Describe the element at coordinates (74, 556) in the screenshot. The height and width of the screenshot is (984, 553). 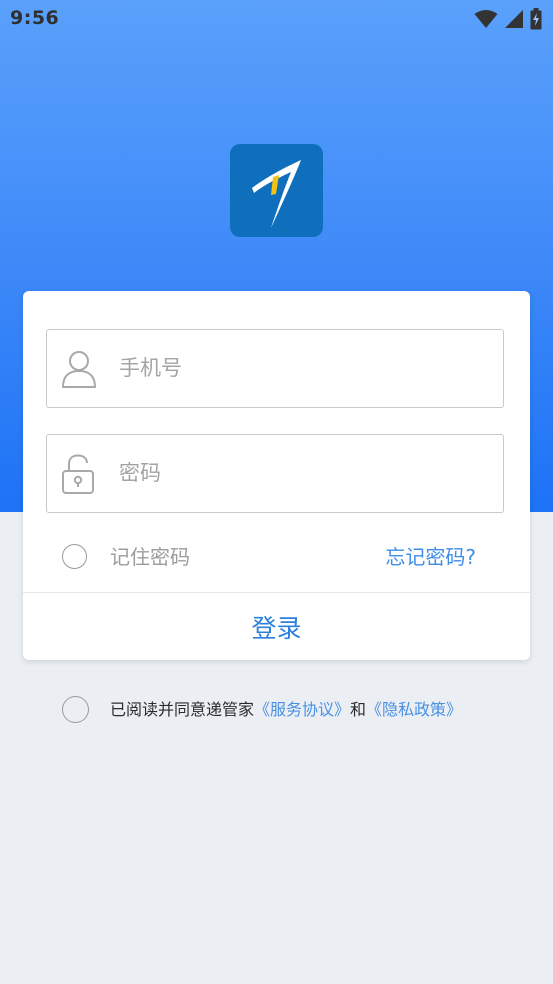
I see `remember-password-radio` at that location.